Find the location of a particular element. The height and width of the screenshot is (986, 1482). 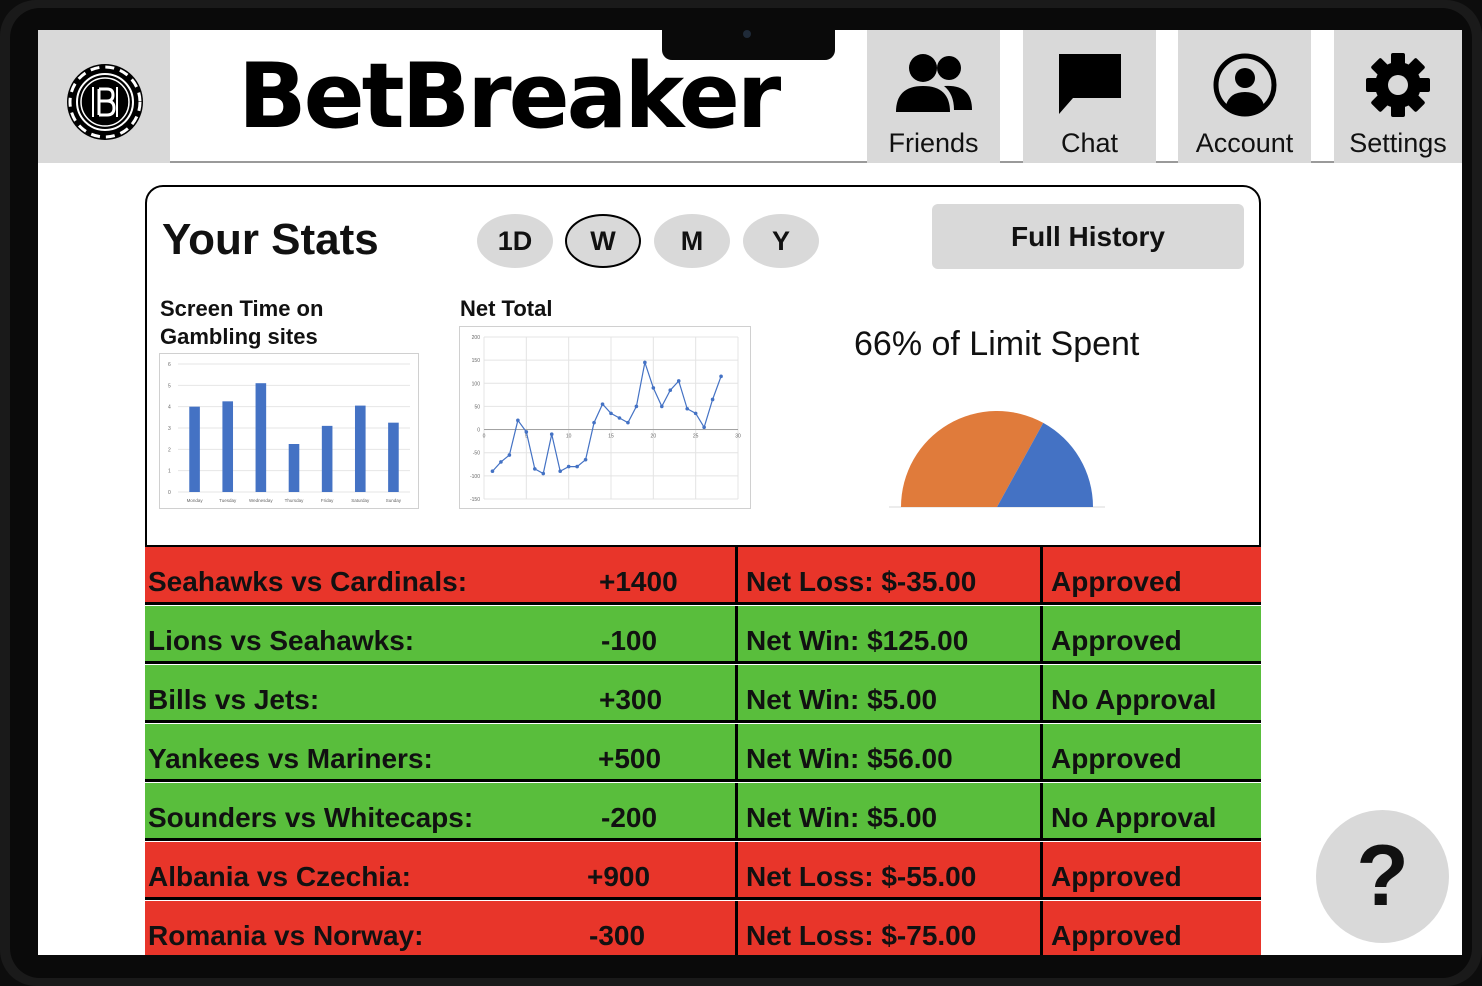

x-tick-label: Friday is located at coordinates (327, 500).